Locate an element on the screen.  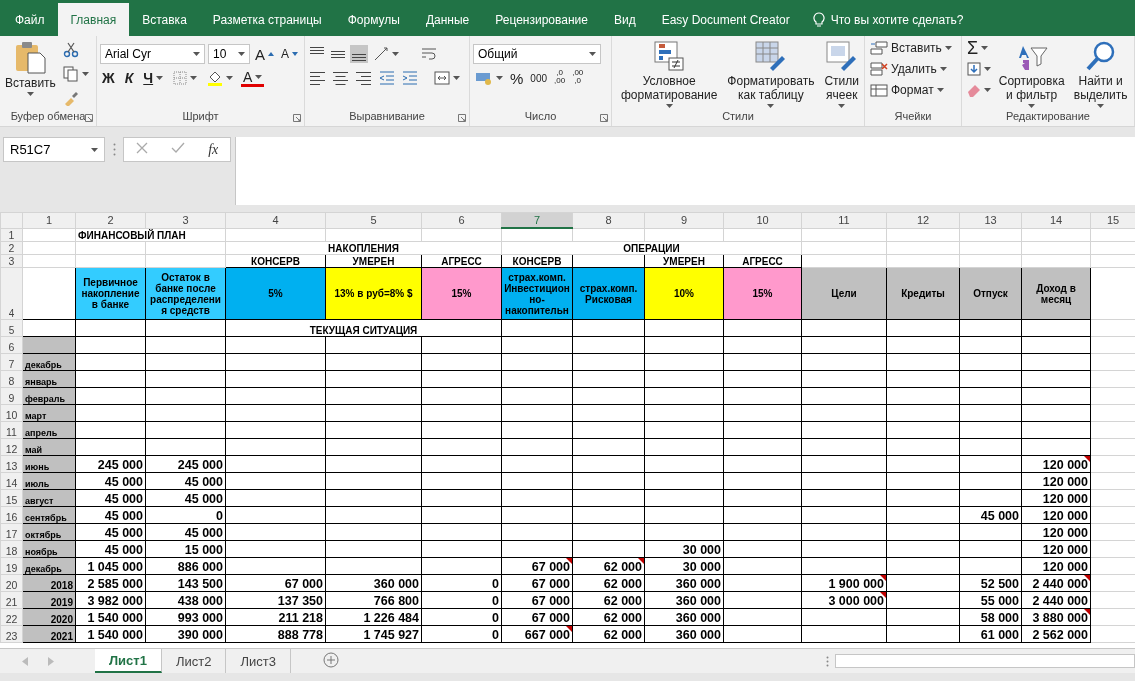
fill-button is located at coordinates (979, 69).